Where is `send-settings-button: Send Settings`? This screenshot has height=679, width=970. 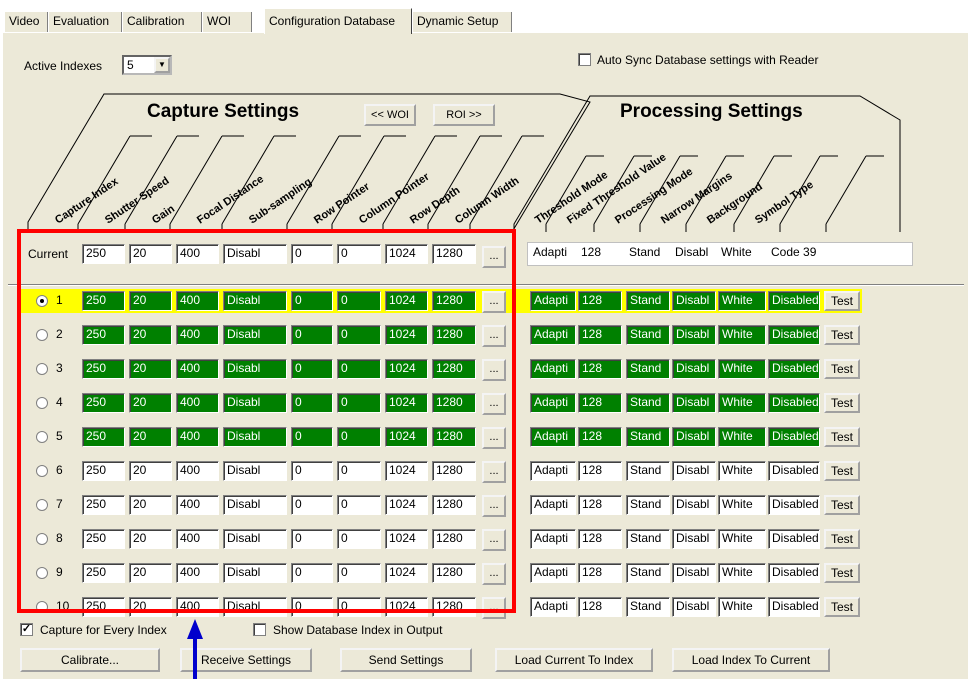
send-settings-button: Send Settings is located at coordinates (406, 660).